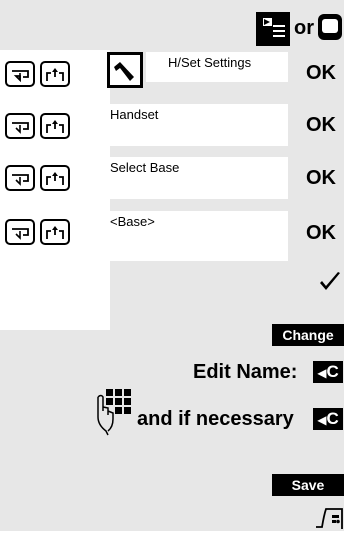  Describe the element at coordinates (308, 485) in the screenshot. I see `save-button: Save` at that location.